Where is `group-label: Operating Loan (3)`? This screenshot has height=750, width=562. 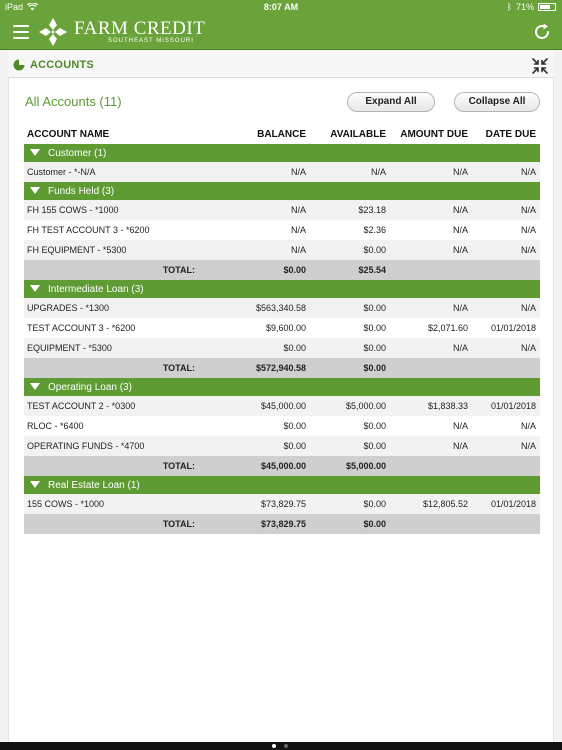 group-label: Operating Loan (3) is located at coordinates (90, 387).